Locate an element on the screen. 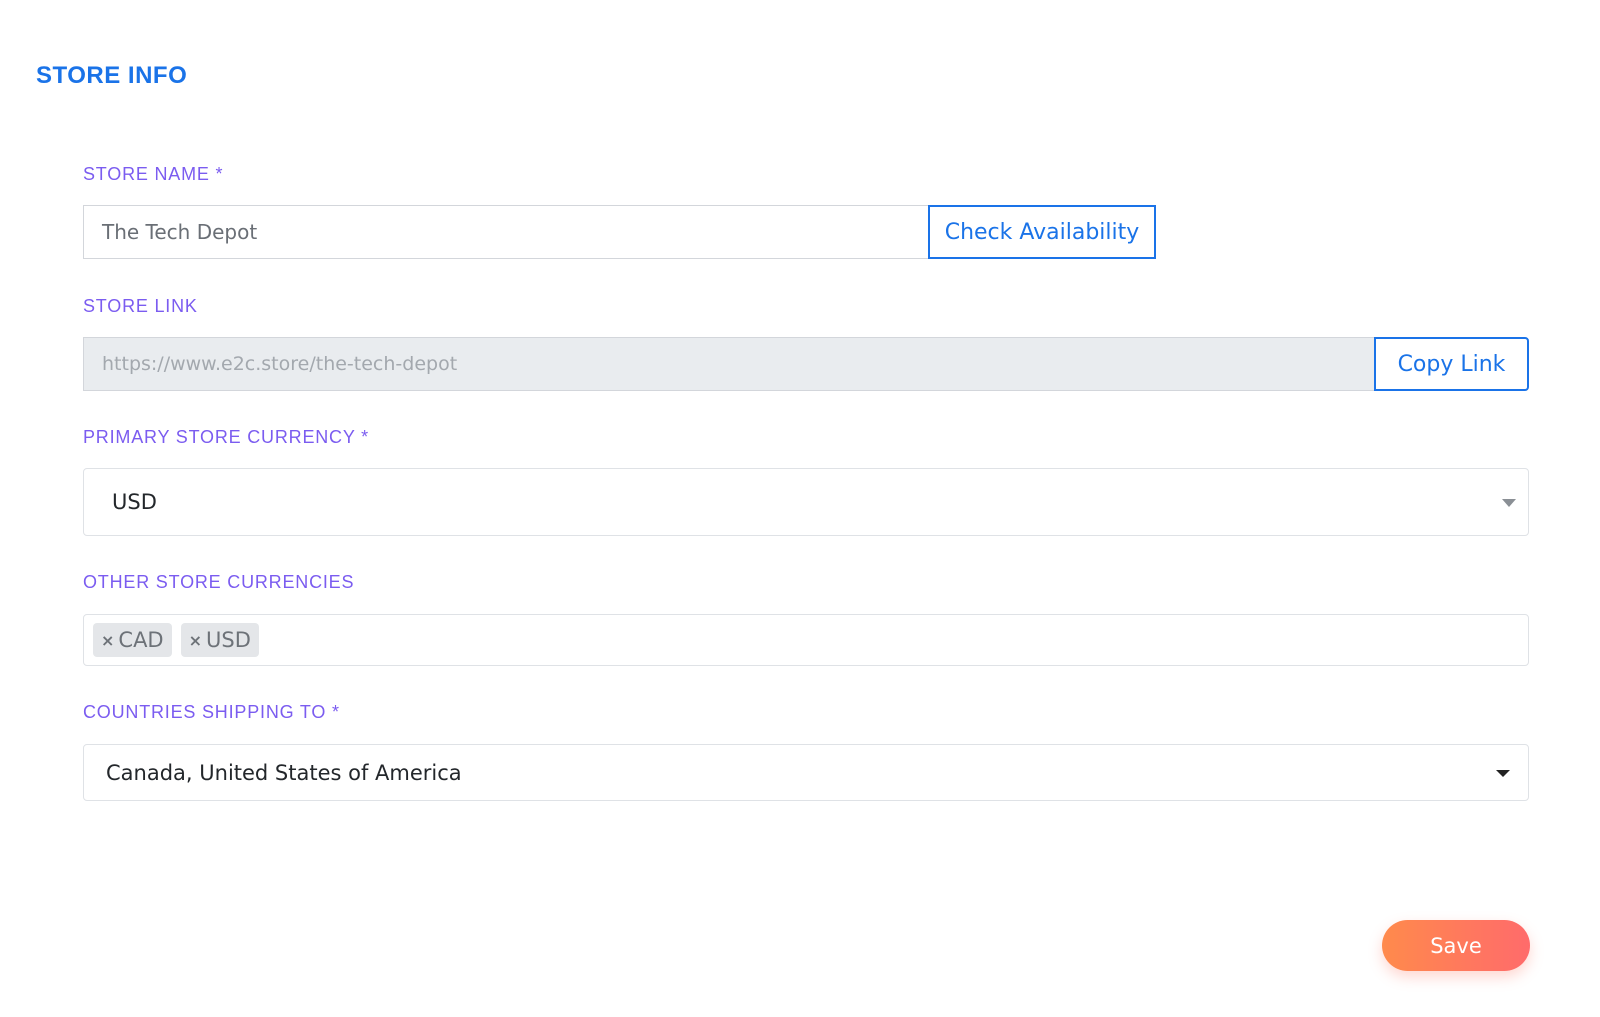 This screenshot has width=1600, height=1017. currency-tag-label: USD is located at coordinates (228, 640).